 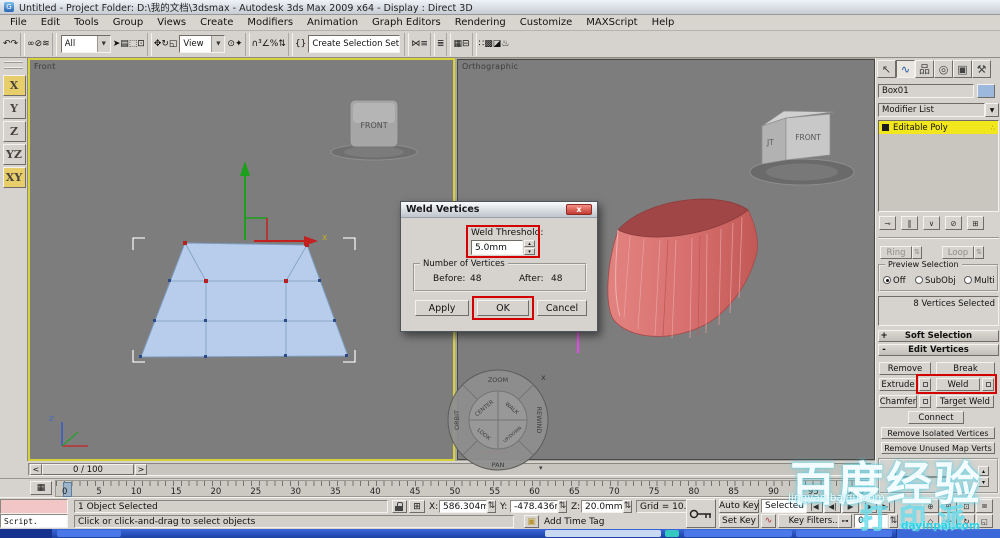 What do you see at coordinates (14, 131) in the screenshot?
I see `constraint-z-button: Z` at bounding box center [14, 131].